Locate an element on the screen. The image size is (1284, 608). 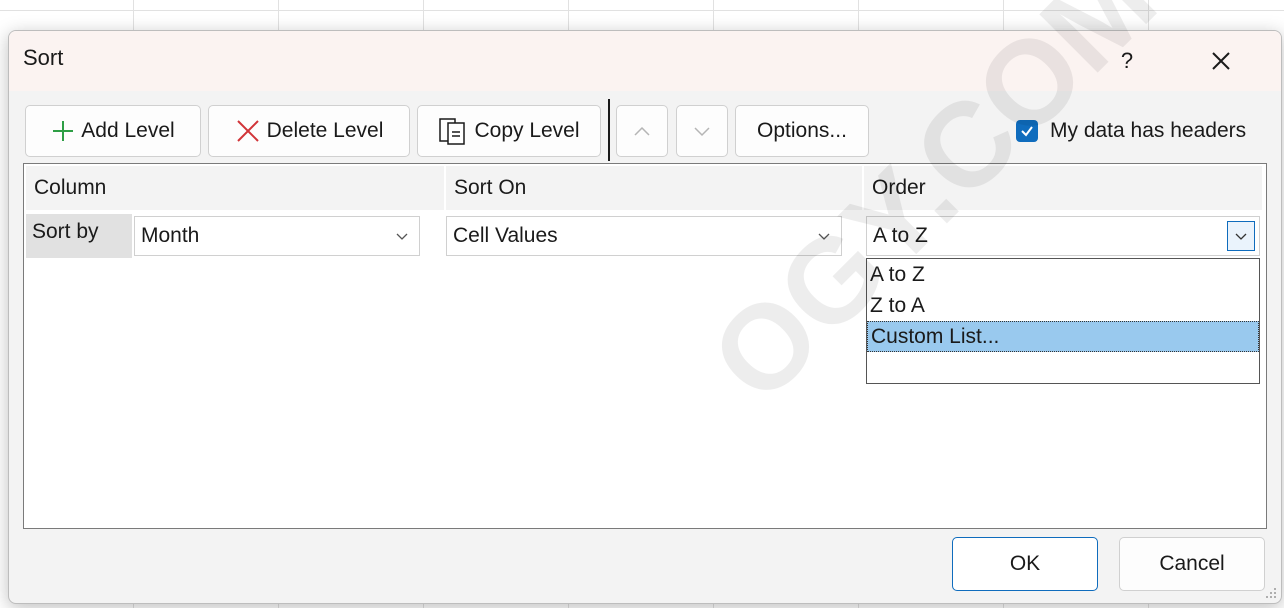
order-option-z-to-a: Z to A is located at coordinates (1063, 305).